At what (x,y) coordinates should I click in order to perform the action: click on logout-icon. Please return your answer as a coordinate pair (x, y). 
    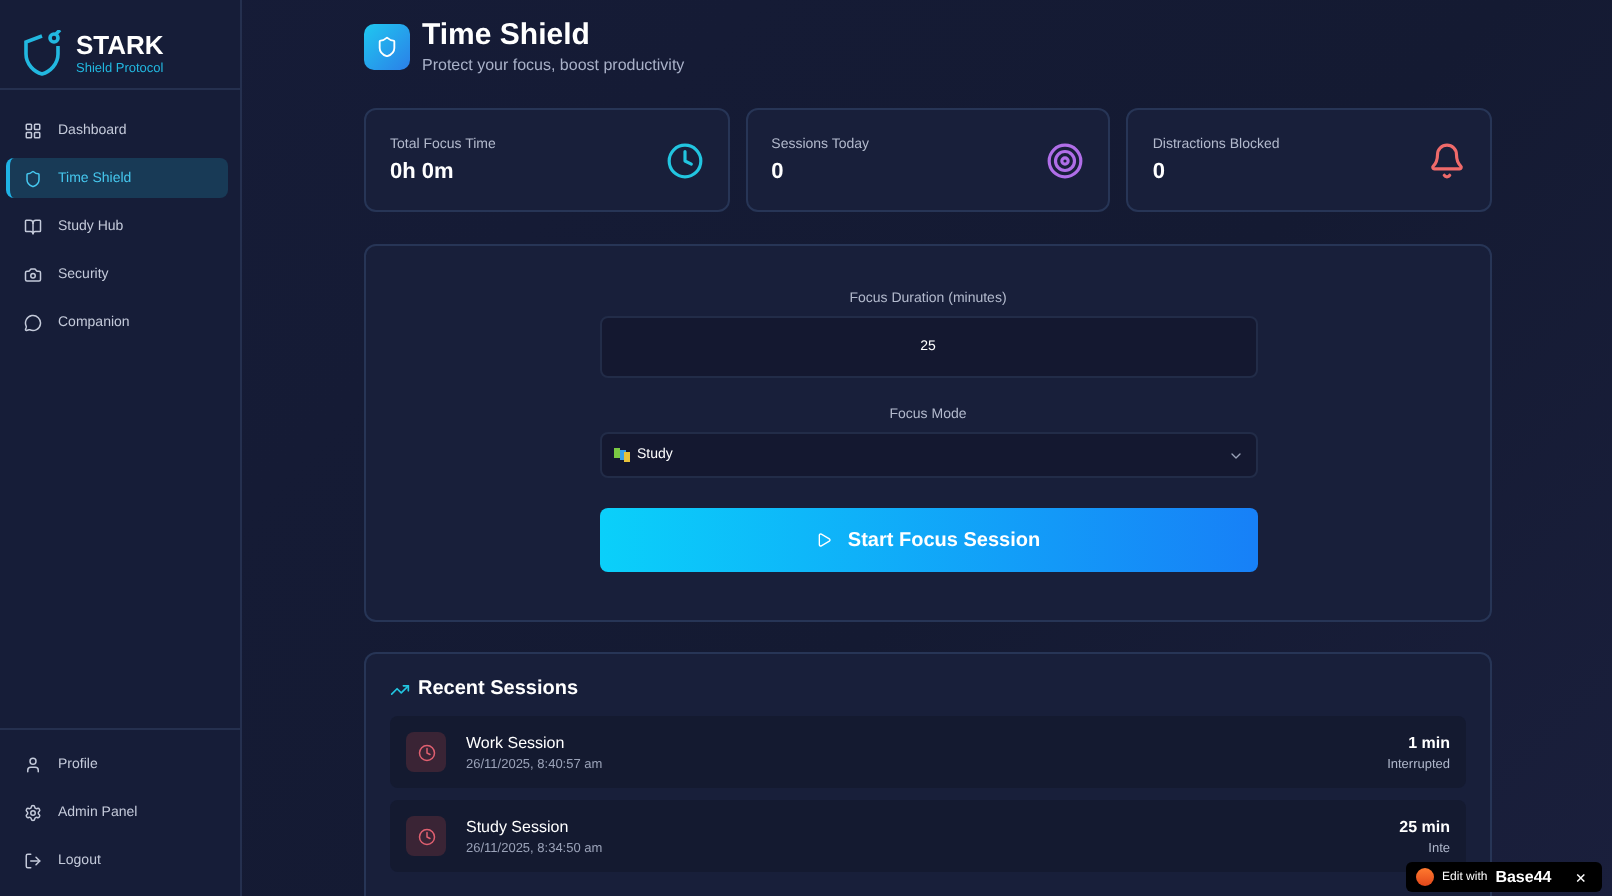
    Looking at the image, I should click on (33, 860).